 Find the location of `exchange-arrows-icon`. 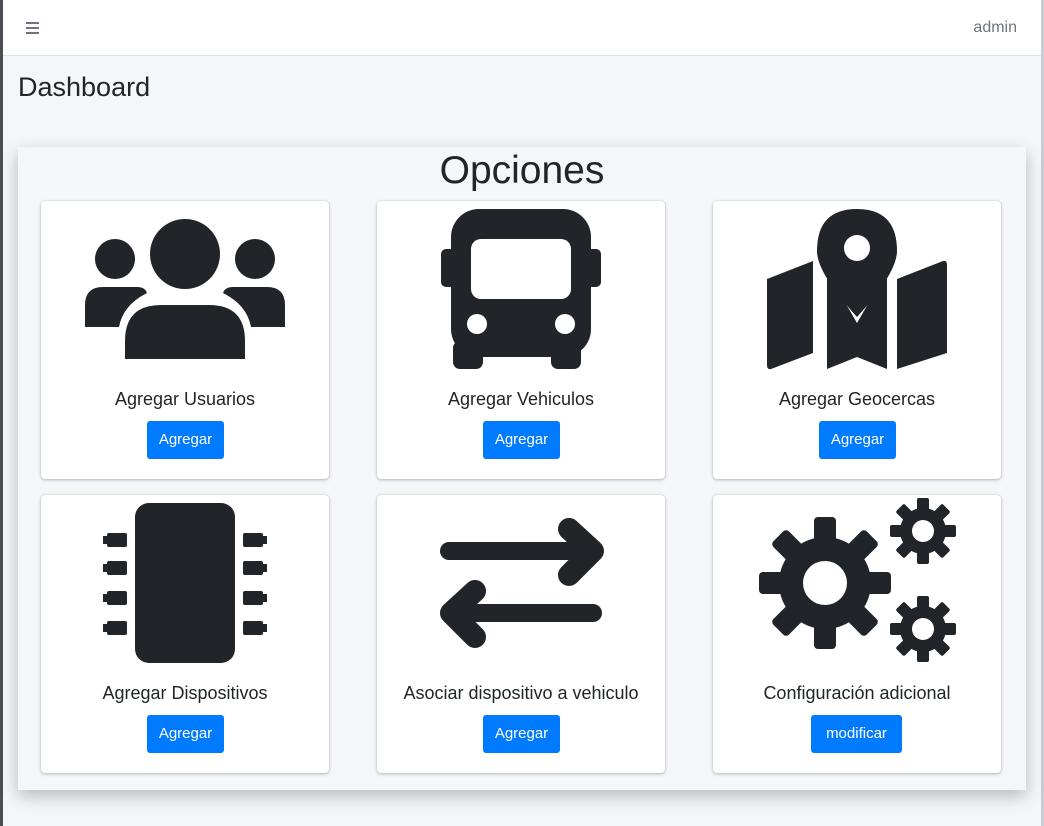

exchange-arrows-icon is located at coordinates (521, 585).